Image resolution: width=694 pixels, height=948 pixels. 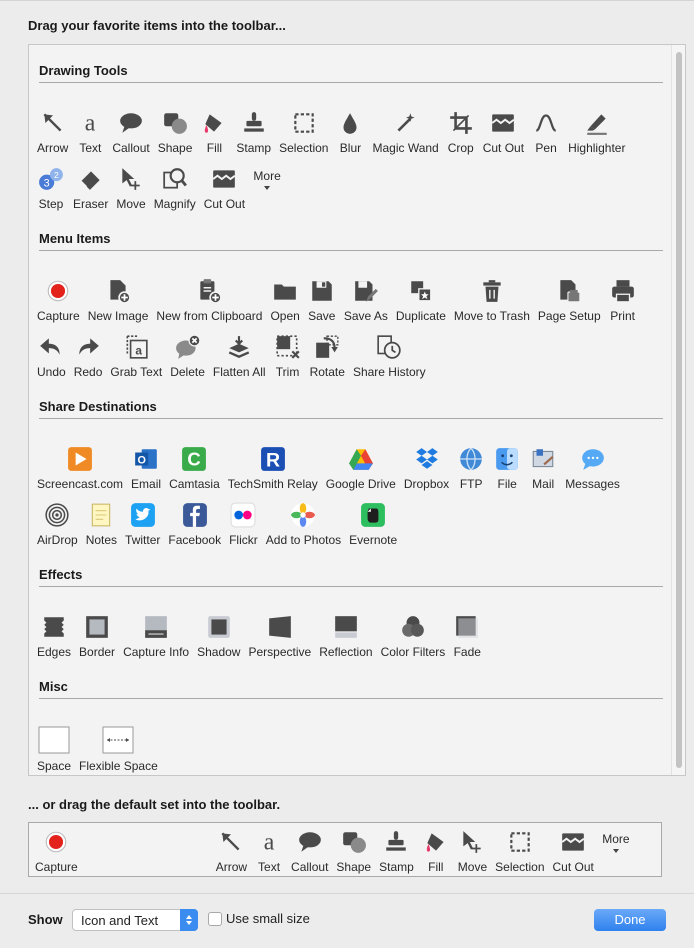 What do you see at coordinates (88, 356) in the screenshot?
I see `toolbar-item-redo: Redo` at bounding box center [88, 356].